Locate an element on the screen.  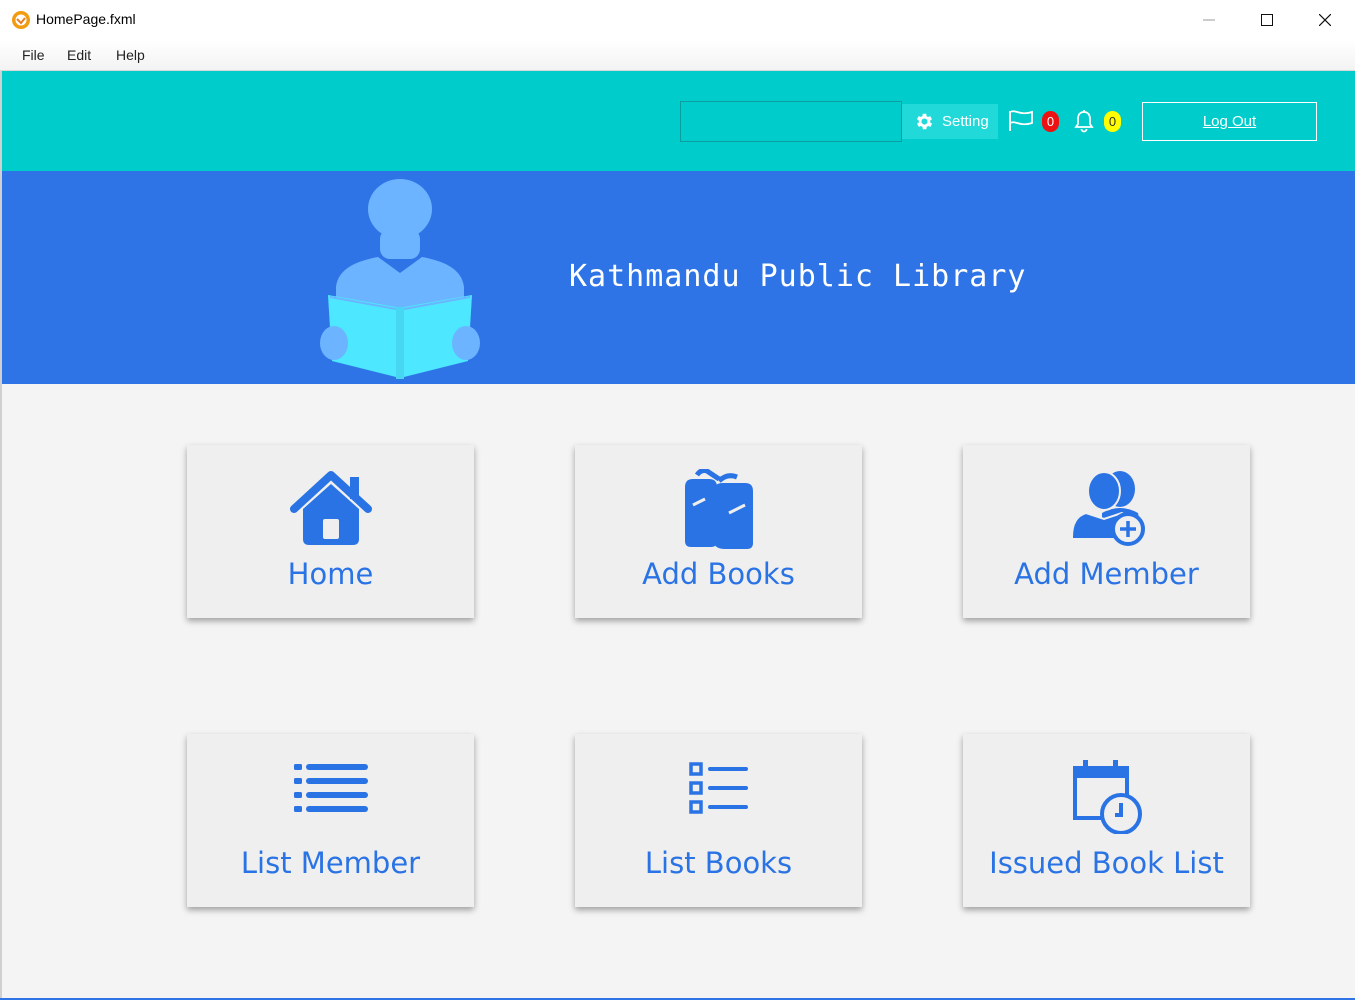
top-bar: Setting 0 0 Log Out is located at coordinates (678, 121).